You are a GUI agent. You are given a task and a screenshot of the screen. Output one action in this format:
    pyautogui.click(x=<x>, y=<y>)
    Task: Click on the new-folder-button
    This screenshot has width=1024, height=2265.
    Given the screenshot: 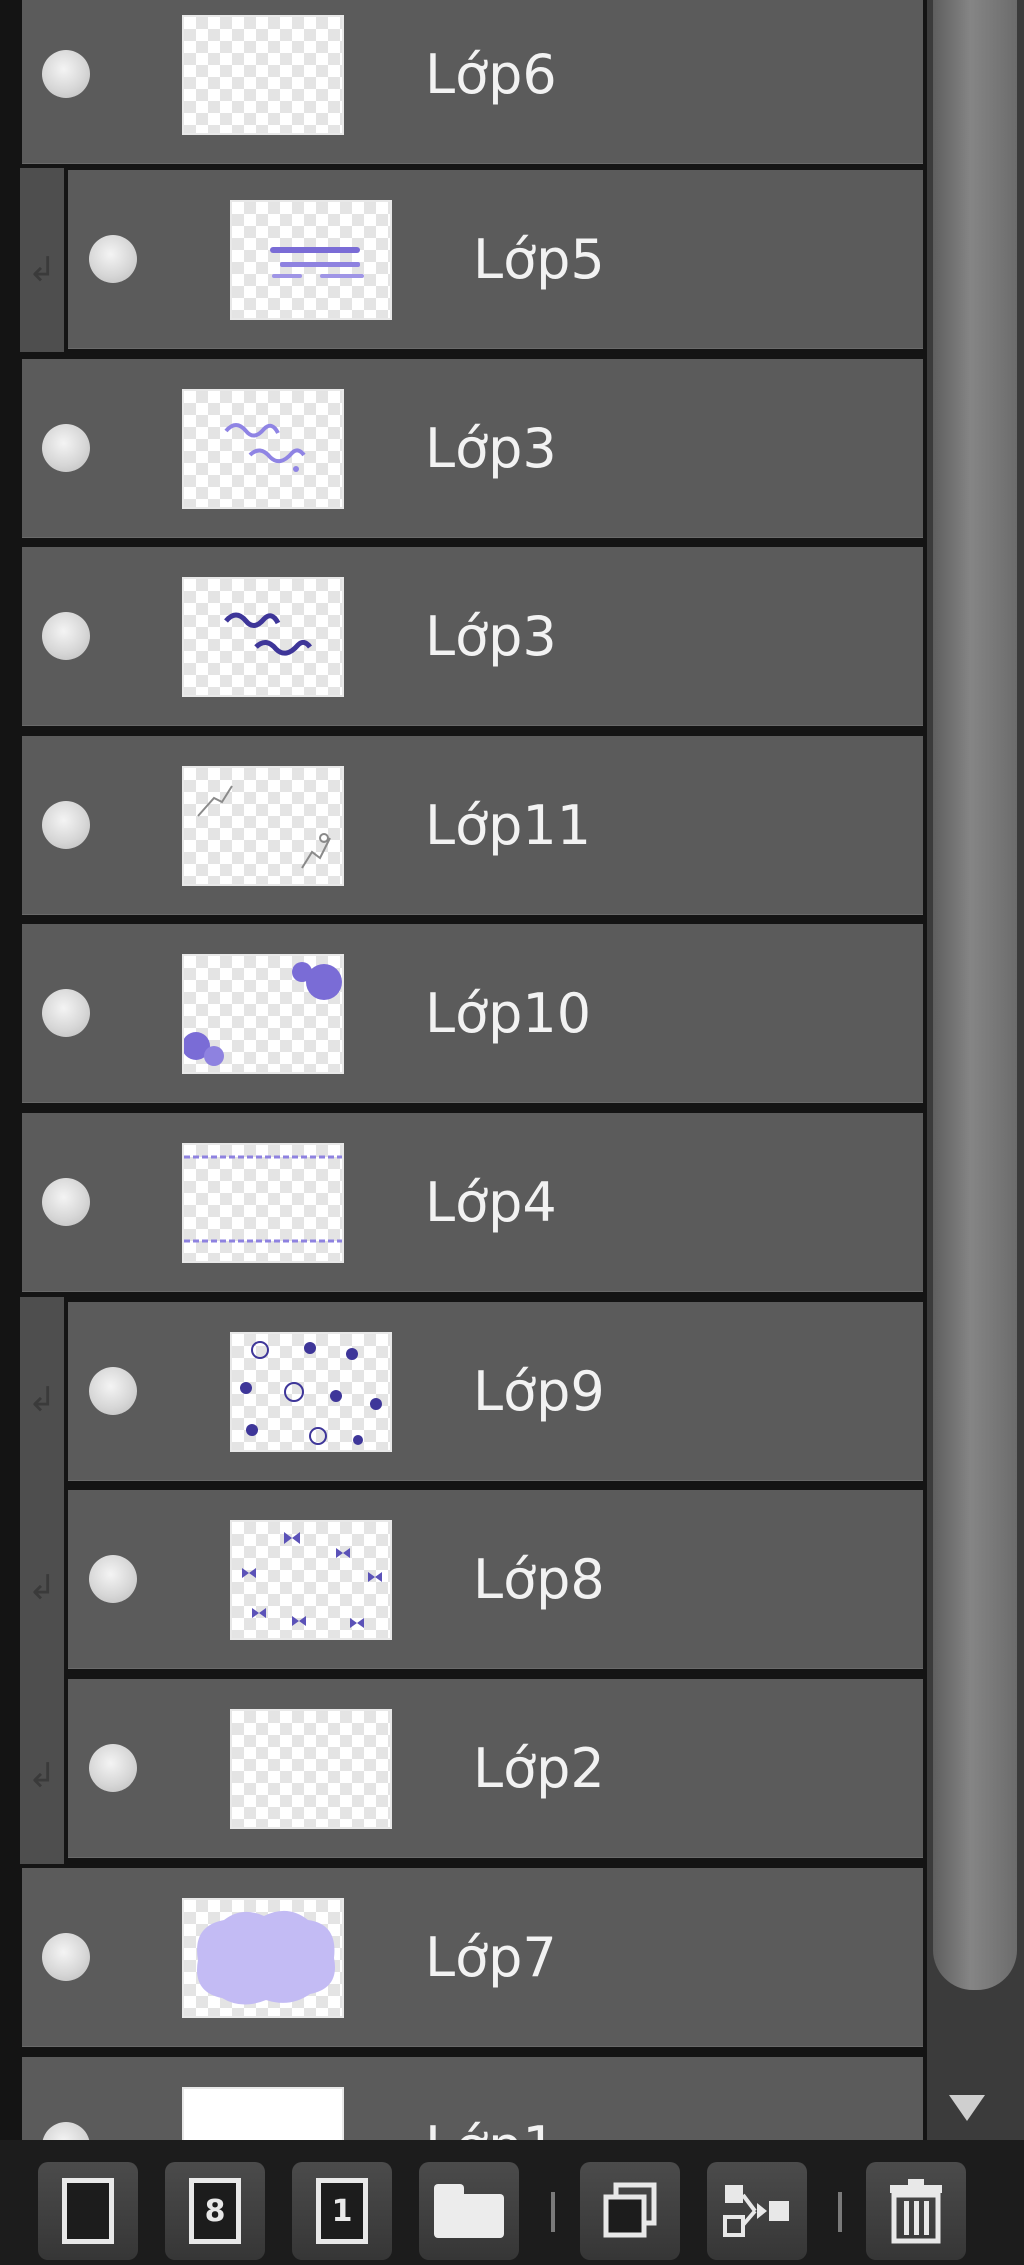 What is the action you would take?
    pyautogui.click(x=469, y=2211)
    